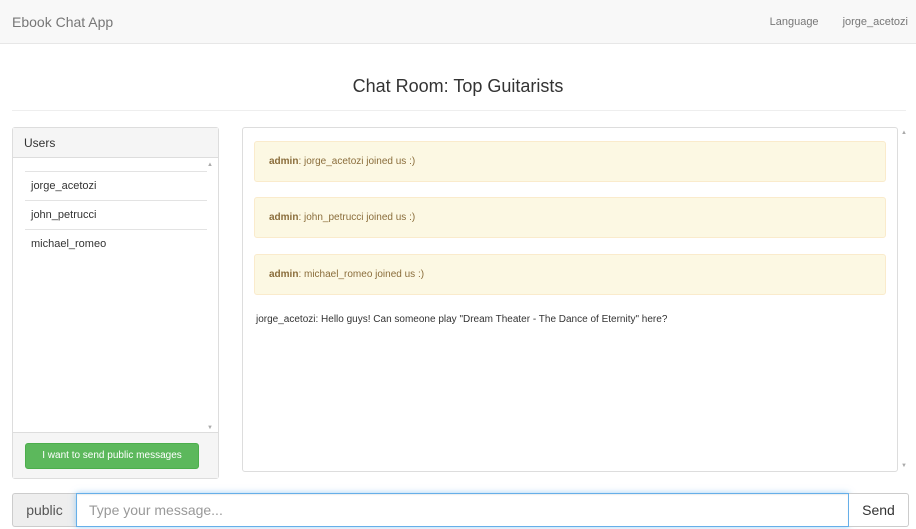 The image size is (916, 529). Describe the element at coordinates (905, 299) in the screenshot. I see `messages-scrollbar: ▲ ▼` at that location.